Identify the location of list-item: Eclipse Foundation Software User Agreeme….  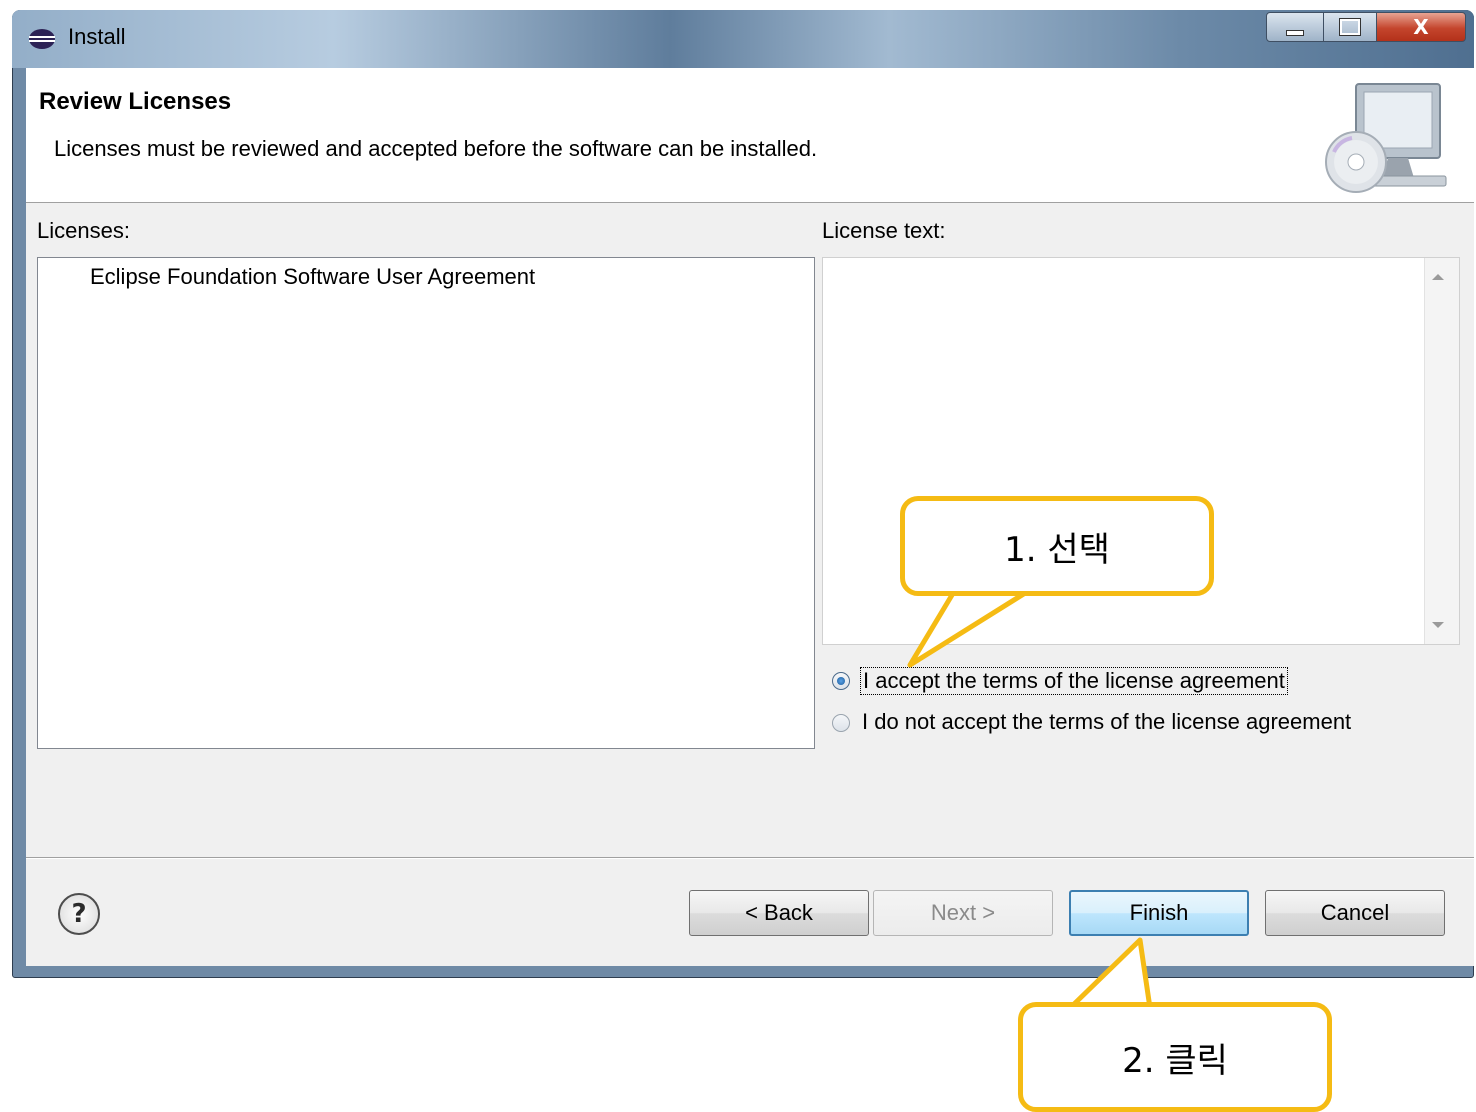
(312, 277).